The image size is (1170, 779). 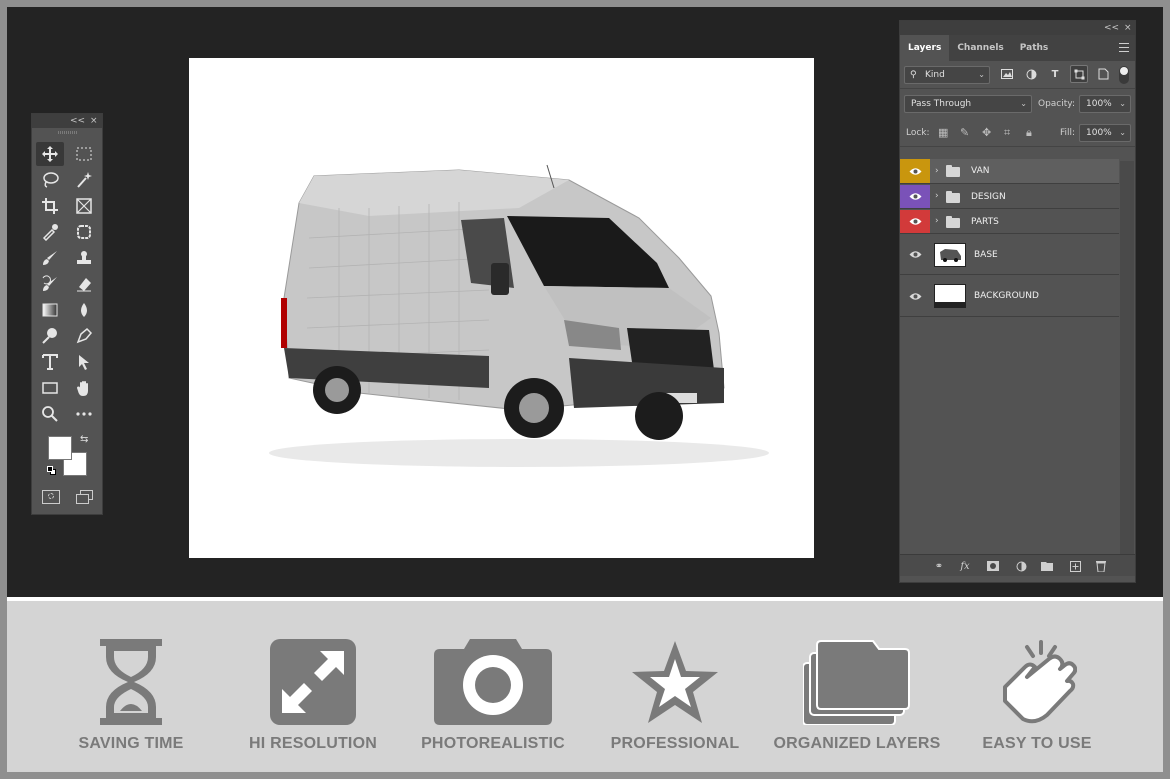 I want to click on hourglass-icon, so click(x=131, y=682).